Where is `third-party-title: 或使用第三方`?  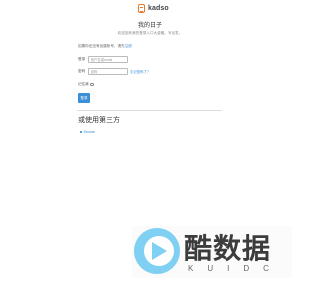 third-party-title: 或使用第三方 is located at coordinates (99, 120).